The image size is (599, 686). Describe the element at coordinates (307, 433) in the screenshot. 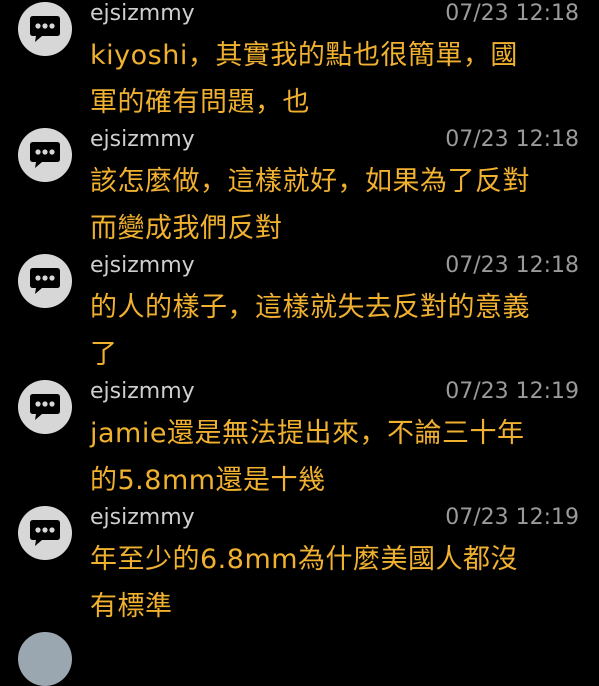

I see `comment-text-line: jamie還是無法提出來，不論三十年` at that location.